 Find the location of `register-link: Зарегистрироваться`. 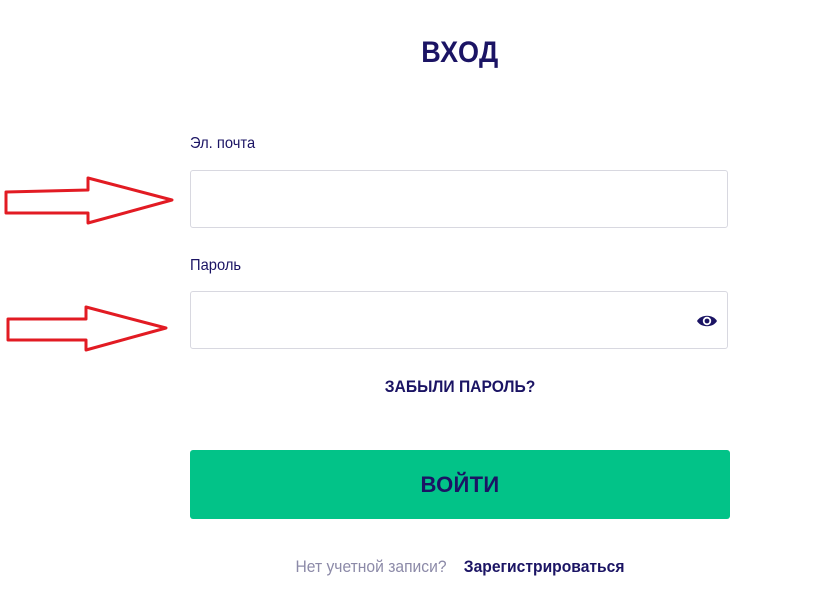

register-link: Зарегистрироваться is located at coordinates (544, 566).